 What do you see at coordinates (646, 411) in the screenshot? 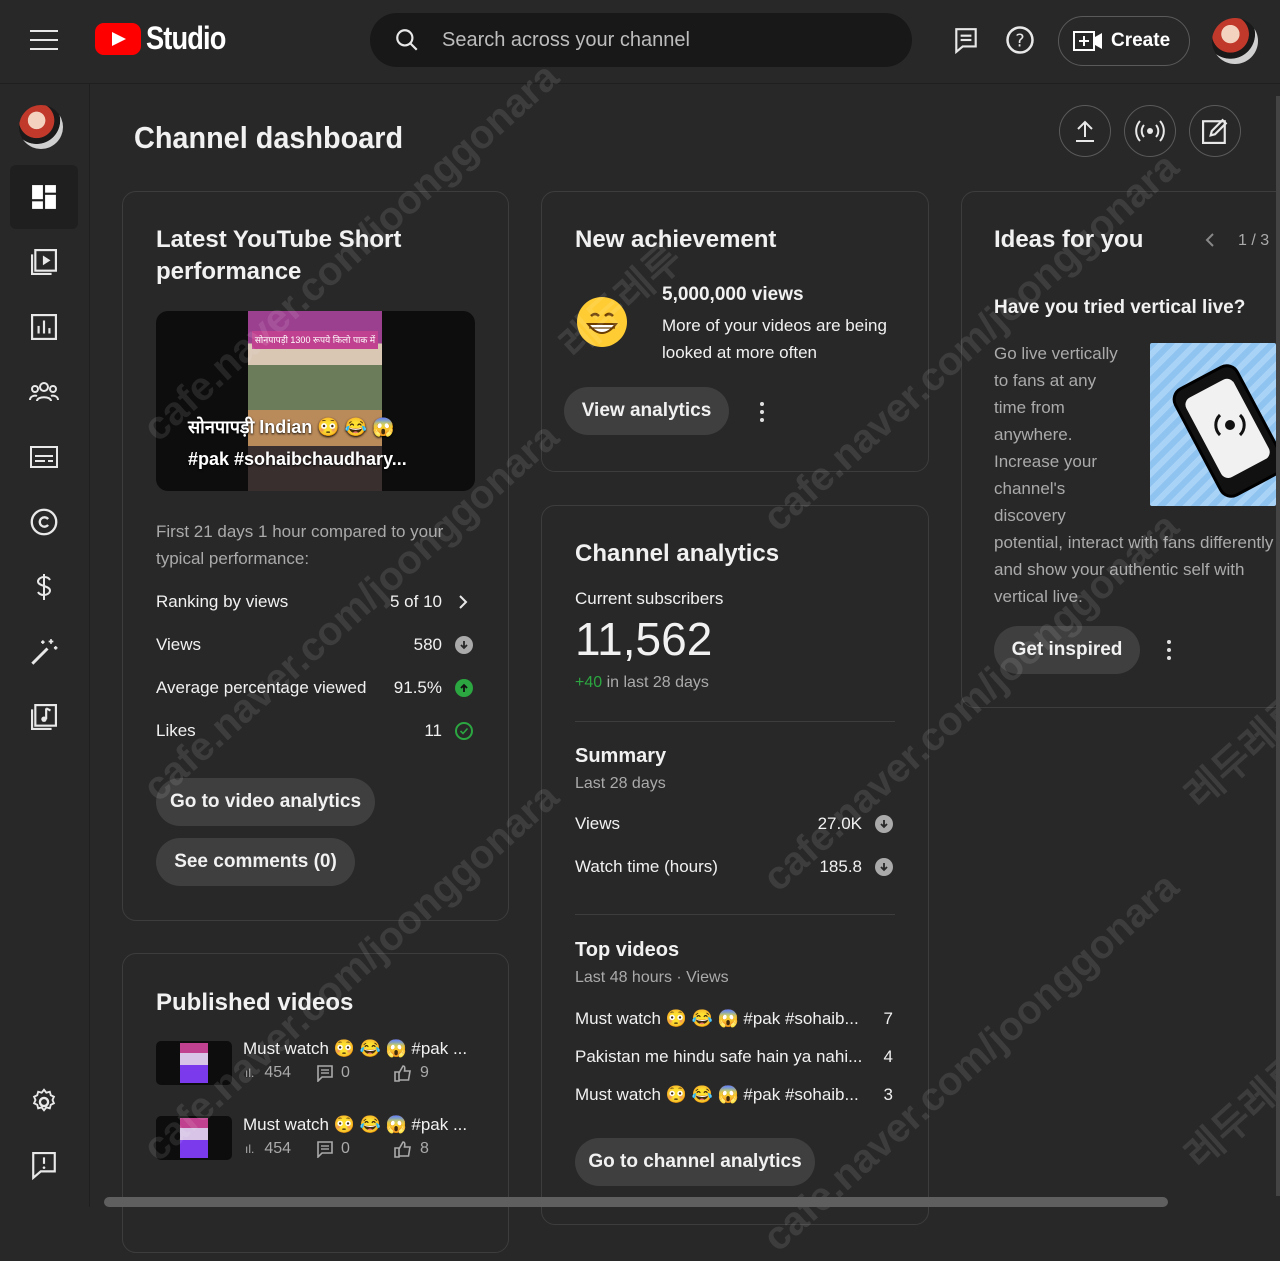
I see `view-analytics-button: View analytics` at bounding box center [646, 411].